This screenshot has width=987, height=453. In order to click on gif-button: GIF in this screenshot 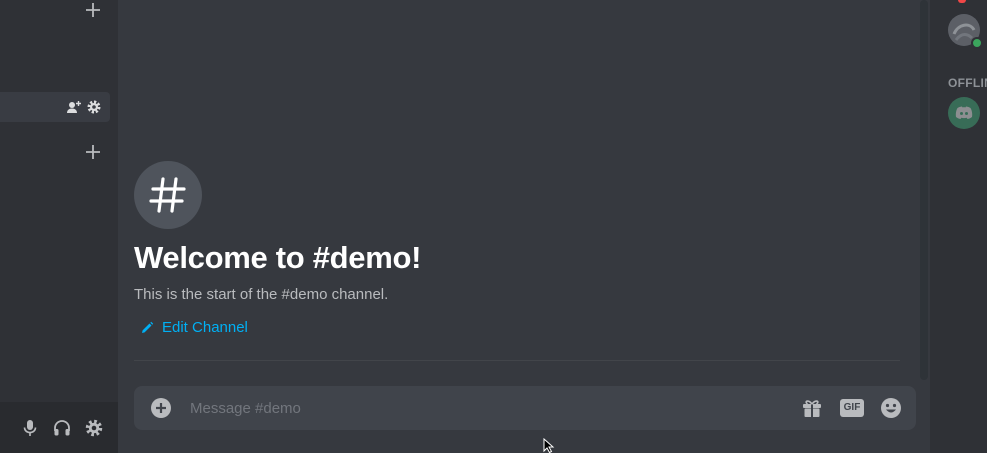, I will do `click(852, 408)`.